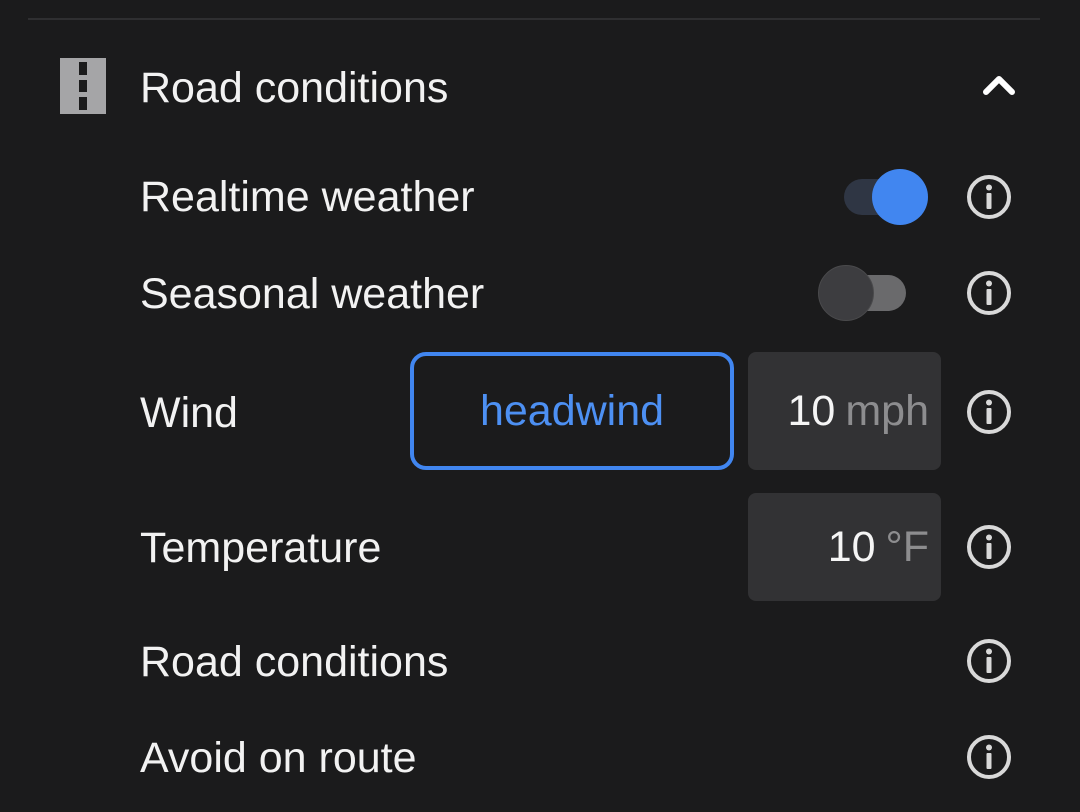 Image resolution: width=1080 pixels, height=812 pixels. I want to click on road-icon, so click(83, 86).